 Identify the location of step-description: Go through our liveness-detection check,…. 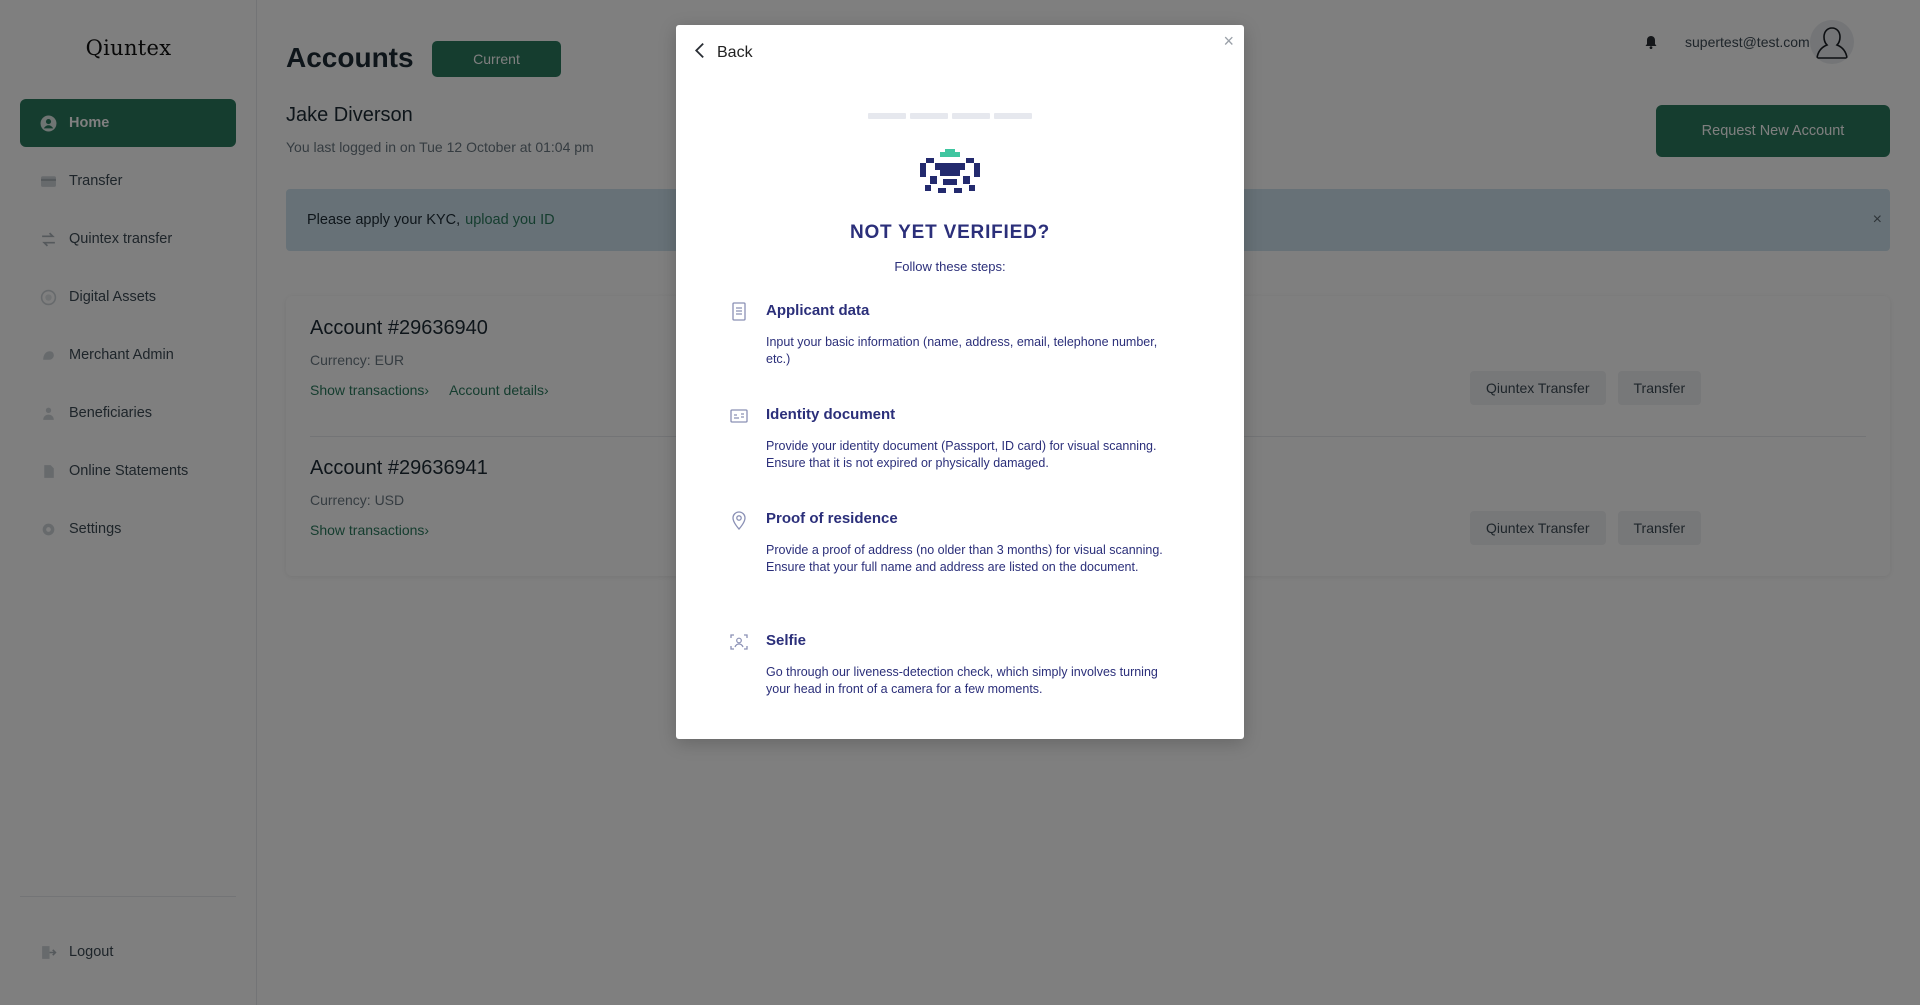
(962, 680).